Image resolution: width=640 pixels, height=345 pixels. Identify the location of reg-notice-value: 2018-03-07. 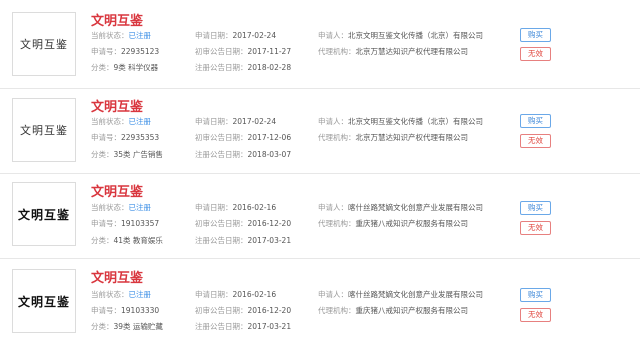
(269, 154).